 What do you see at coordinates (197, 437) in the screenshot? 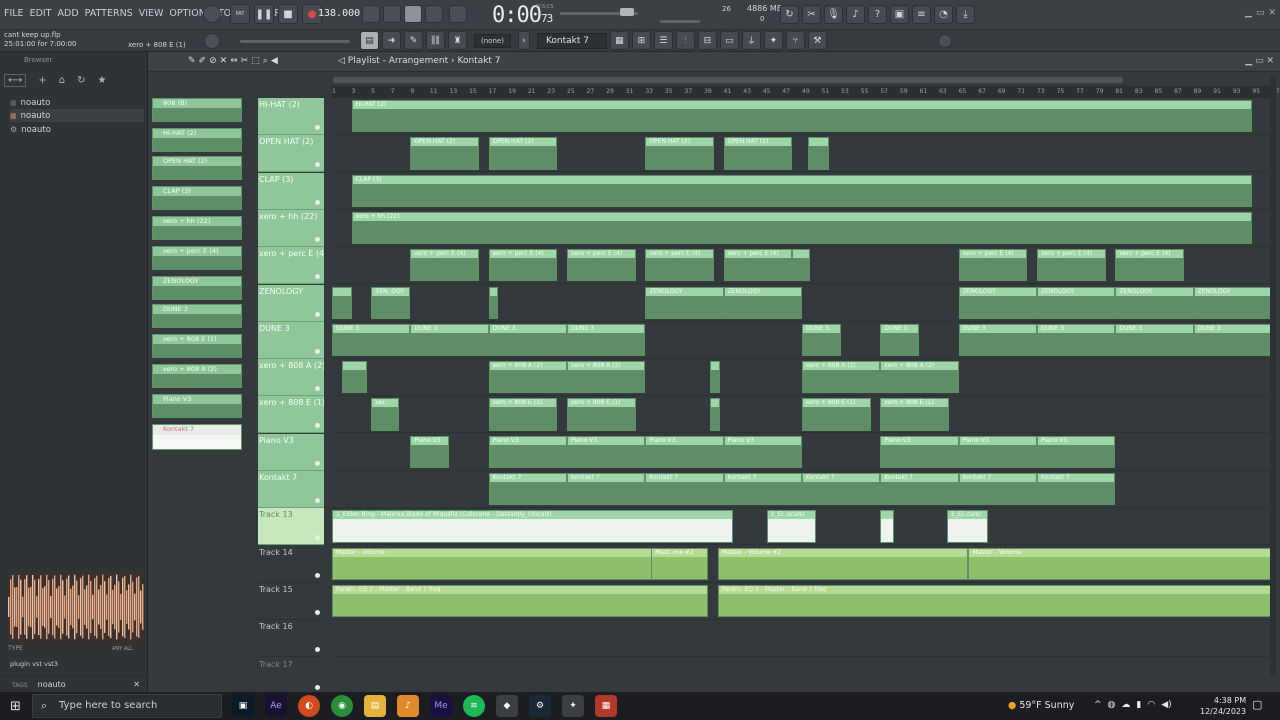
I see `pattern-picker-item: Kontakt 7` at bounding box center [197, 437].